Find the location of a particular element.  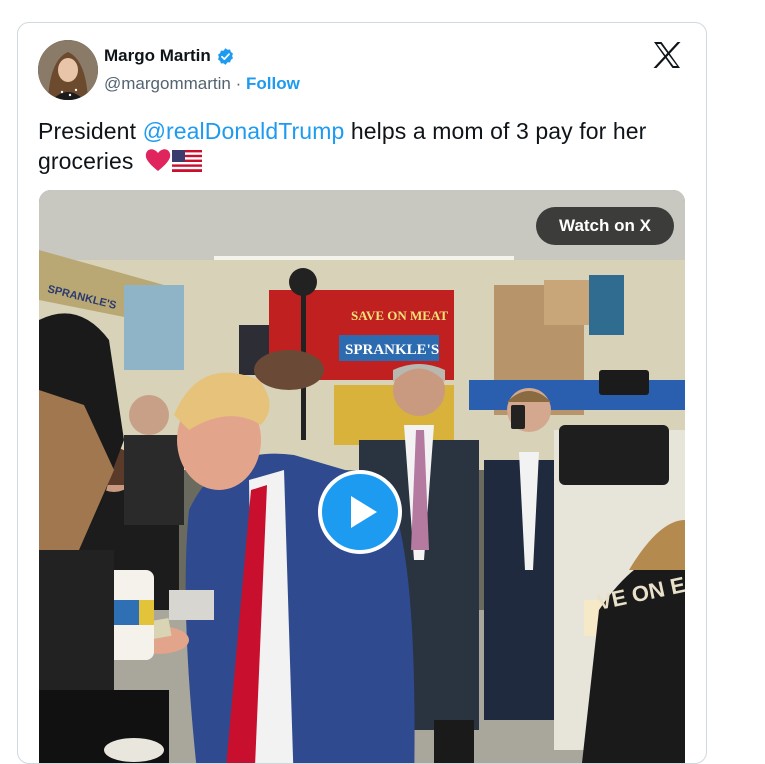

follow-button: Follow is located at coordinates (273, 83).